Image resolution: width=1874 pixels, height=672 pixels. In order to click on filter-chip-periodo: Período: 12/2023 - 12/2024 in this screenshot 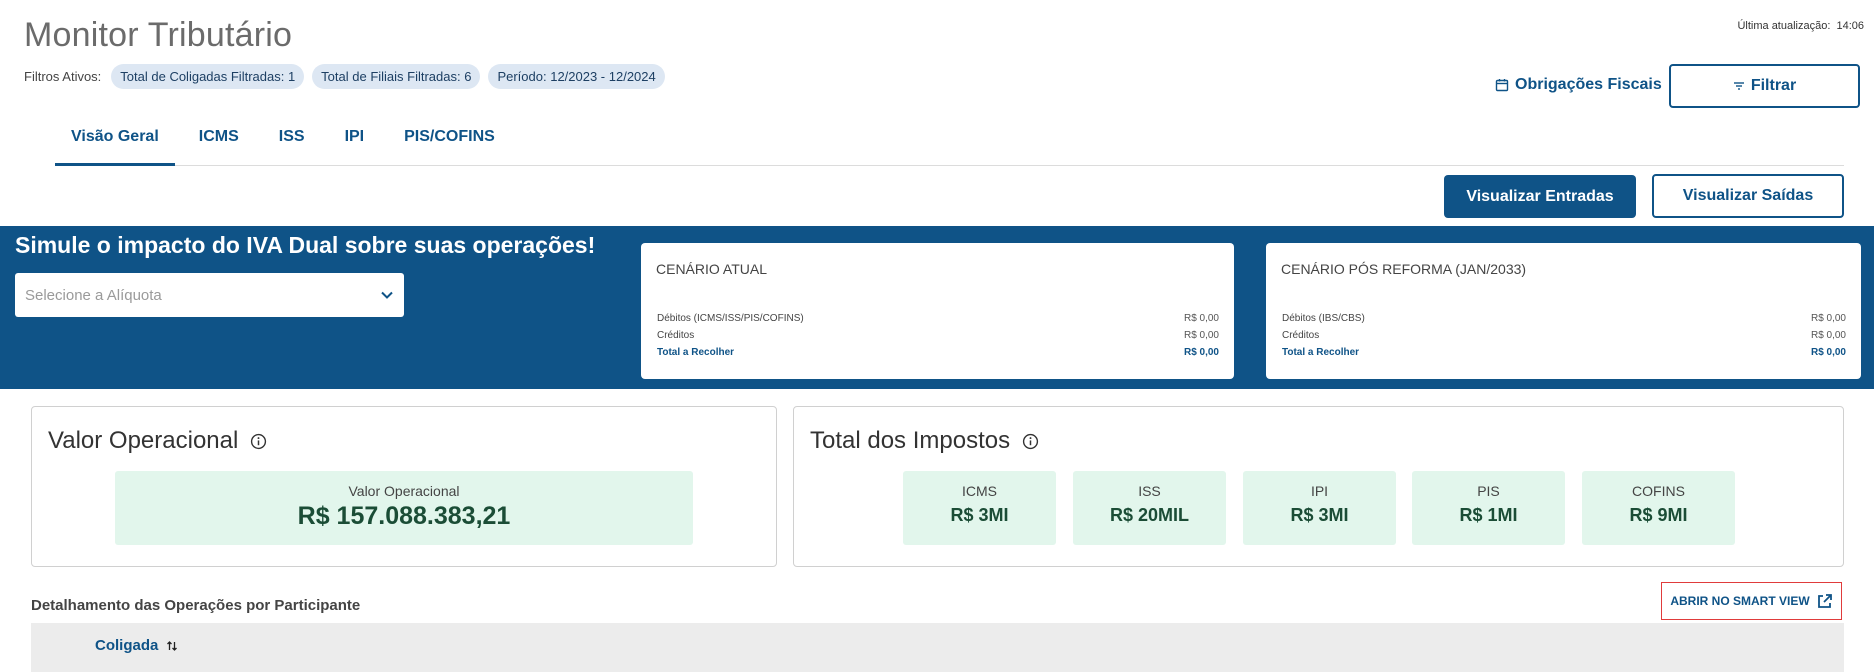, I will do `click(576, 76)`.